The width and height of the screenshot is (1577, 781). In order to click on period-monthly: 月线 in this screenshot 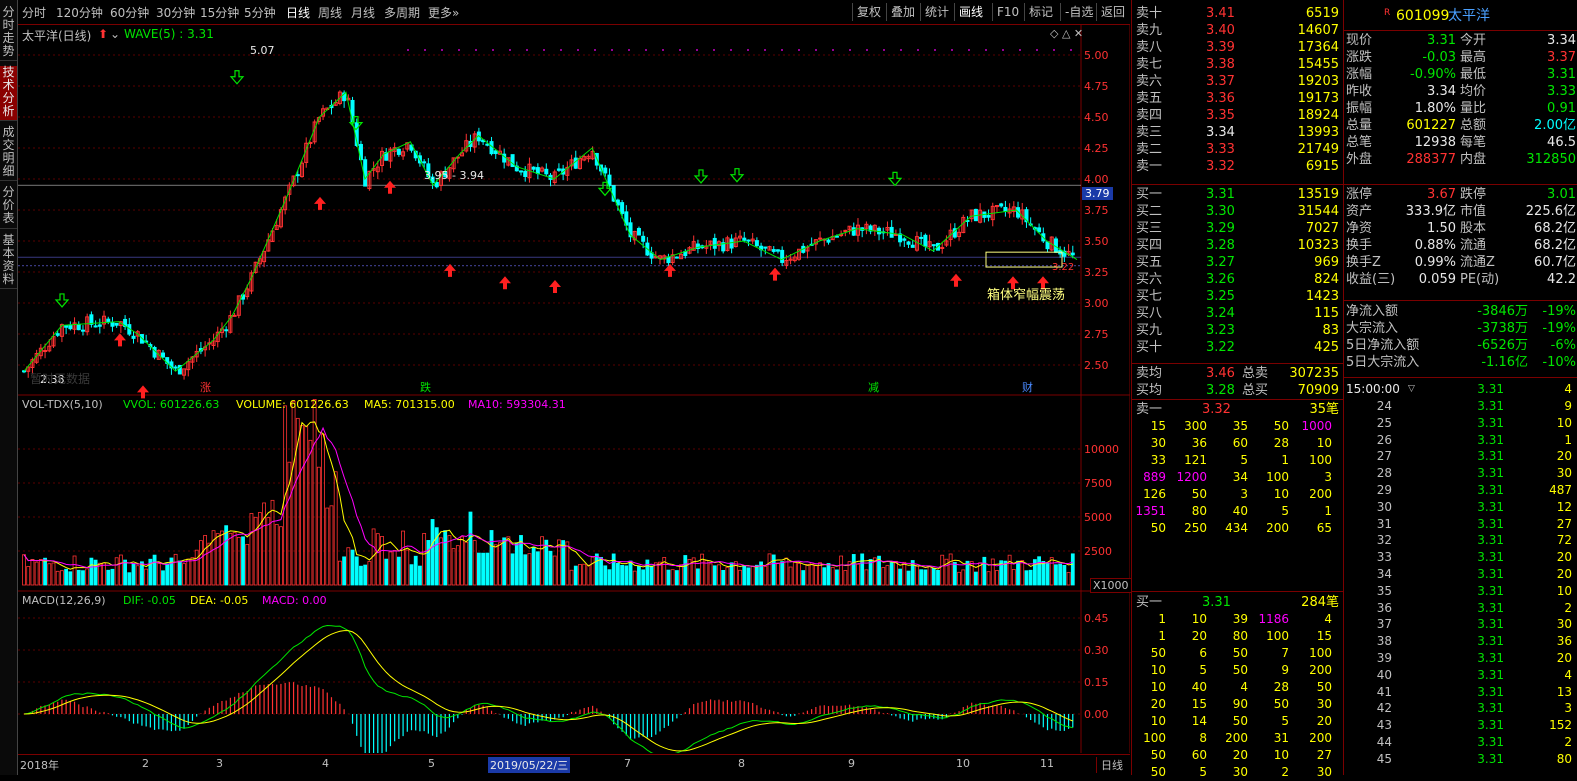, I will do `click(363, 12)`.